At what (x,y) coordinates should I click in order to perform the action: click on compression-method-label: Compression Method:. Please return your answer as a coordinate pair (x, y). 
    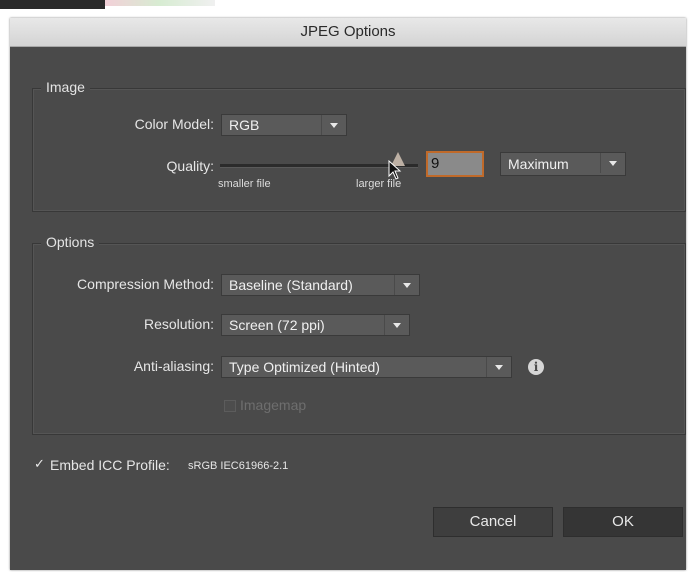
    Looking at the image, I should click on (145, 284).